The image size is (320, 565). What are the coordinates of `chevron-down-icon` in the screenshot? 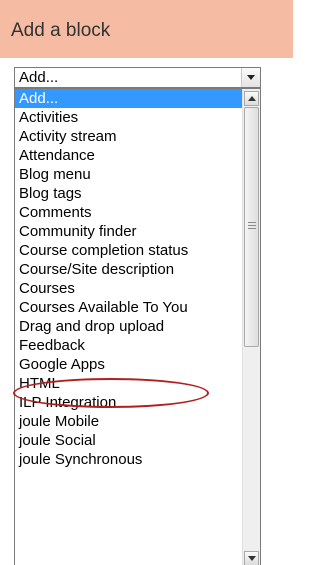 It's located at (250, 77).